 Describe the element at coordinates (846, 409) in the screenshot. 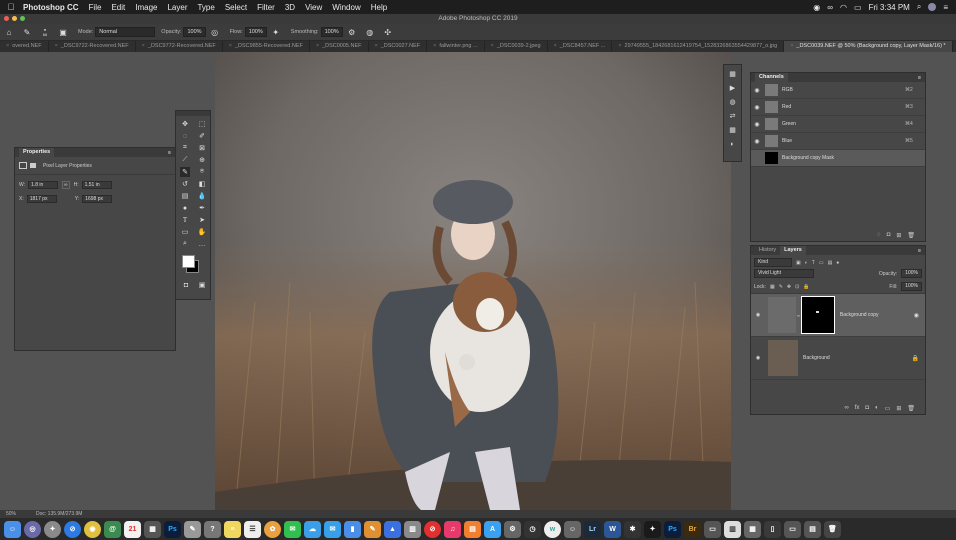

I see `link-layers-icon: ∞` at that location.